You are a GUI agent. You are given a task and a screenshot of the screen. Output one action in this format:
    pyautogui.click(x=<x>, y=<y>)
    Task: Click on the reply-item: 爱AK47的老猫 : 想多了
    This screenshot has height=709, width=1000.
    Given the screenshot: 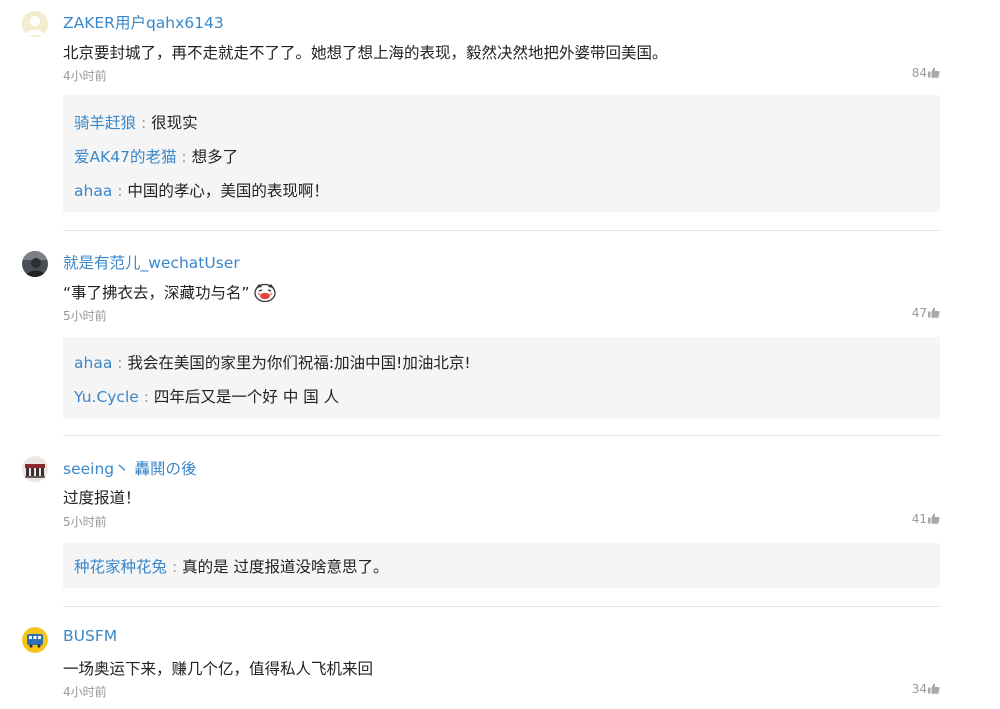 What is the action you would take?
    pyautogui.click(x=156, y=156)
    